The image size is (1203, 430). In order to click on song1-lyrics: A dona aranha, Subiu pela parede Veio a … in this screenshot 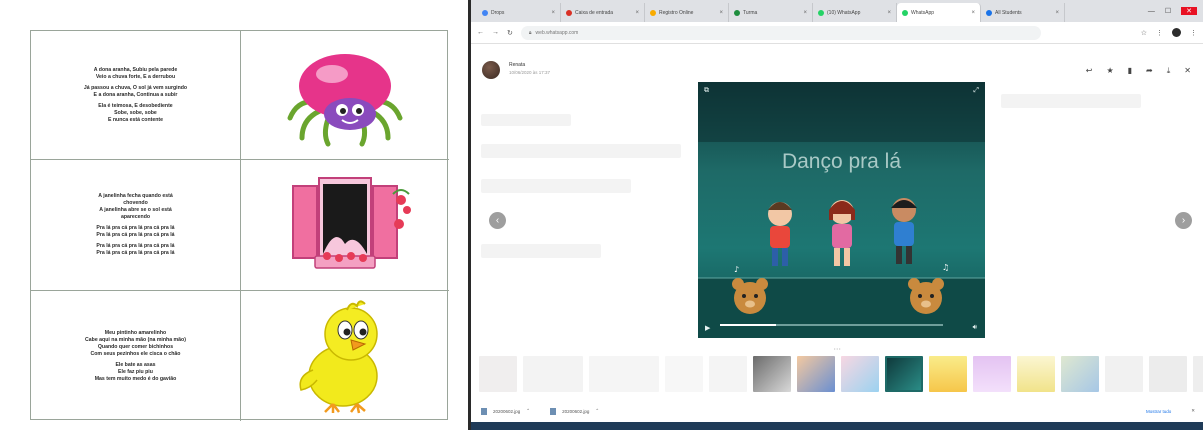, I will do `click(135, 95)`.